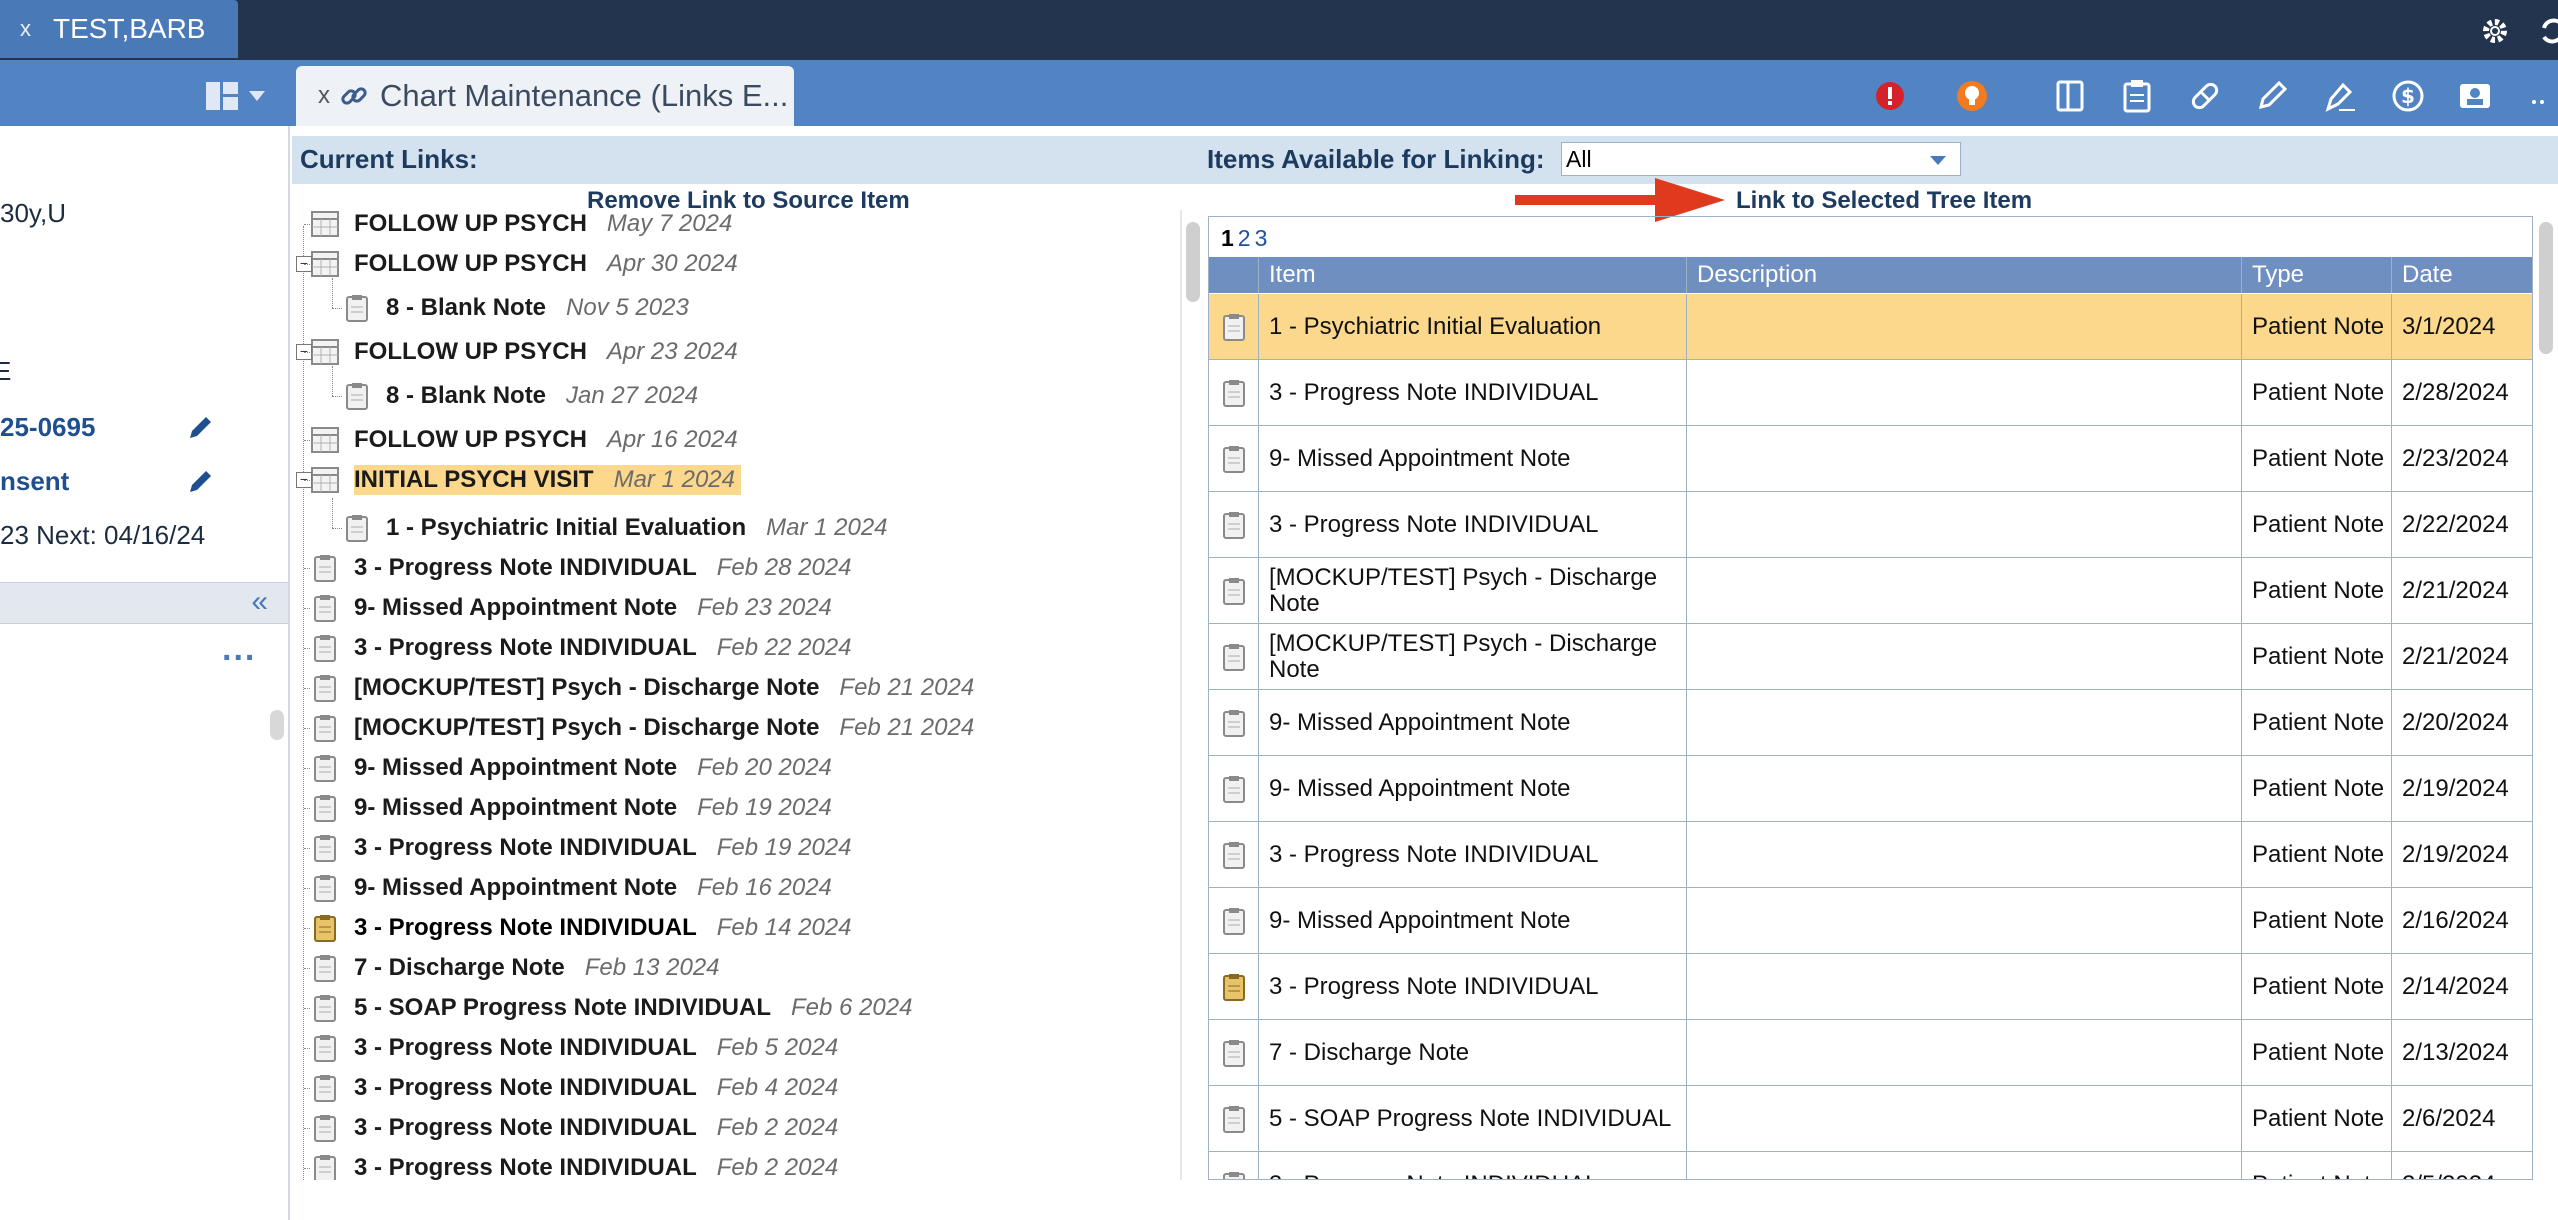 Image resolution: width=2558 pixels, height=1220 pixels. What do you see at coordinates (201, 481) in the screenshot?
I see `edit-consent-pencil-icon` at bounding box center [201, 481].